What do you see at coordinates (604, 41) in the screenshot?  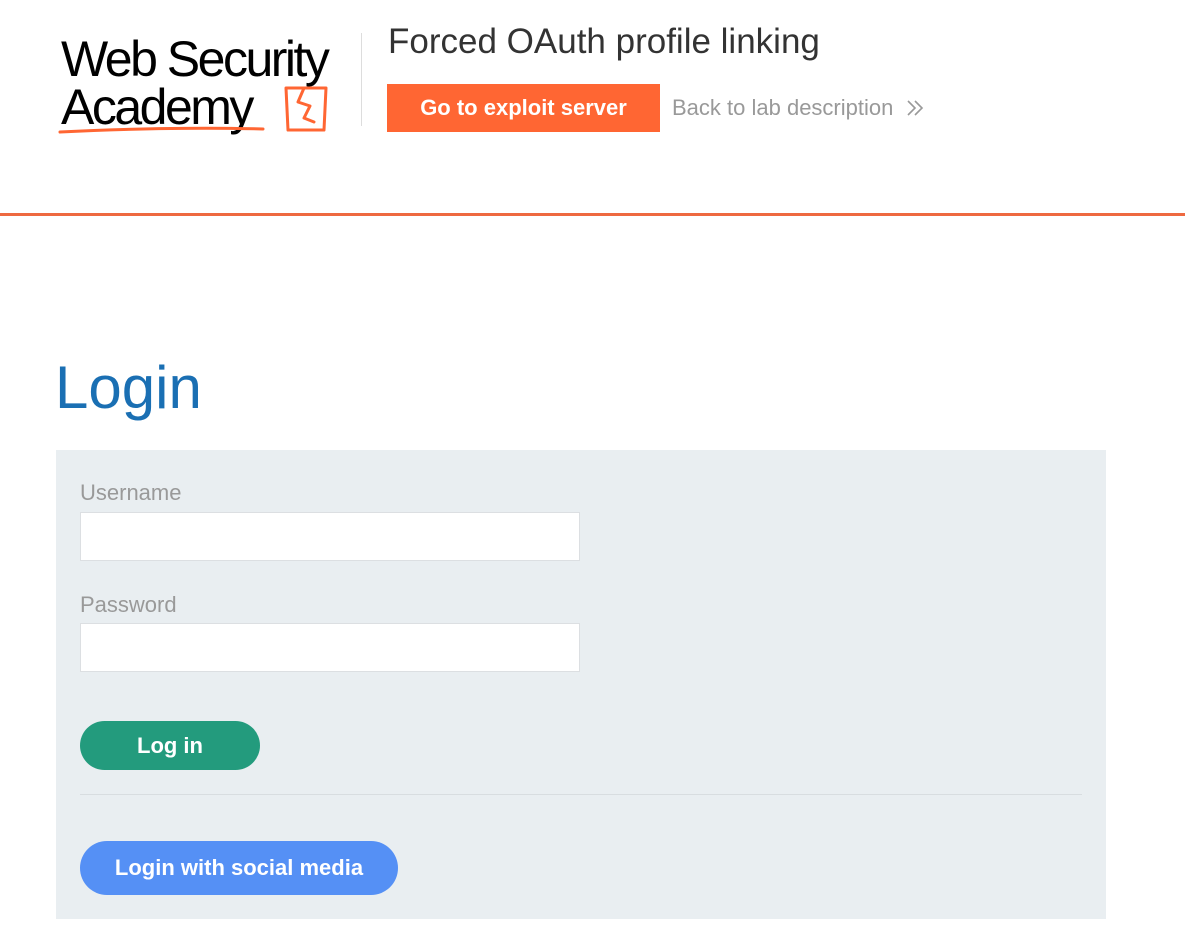 I see `lab-title: Forced OAuth profile linking` at bounding box center [604, 41].